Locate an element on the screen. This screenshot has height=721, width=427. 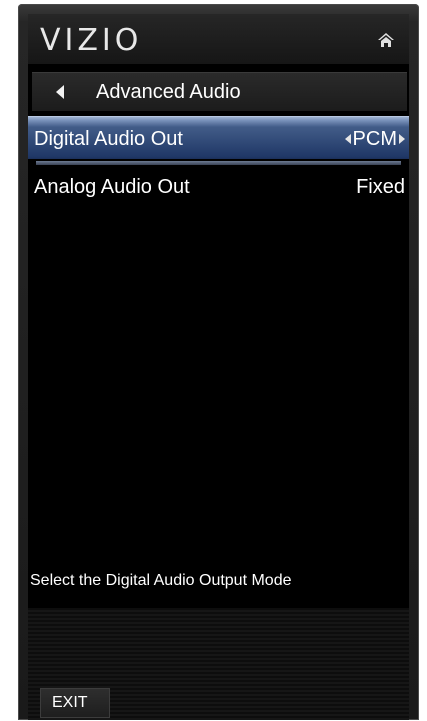
vizio-logo: VIZIO is located at coordinates (91, 40).